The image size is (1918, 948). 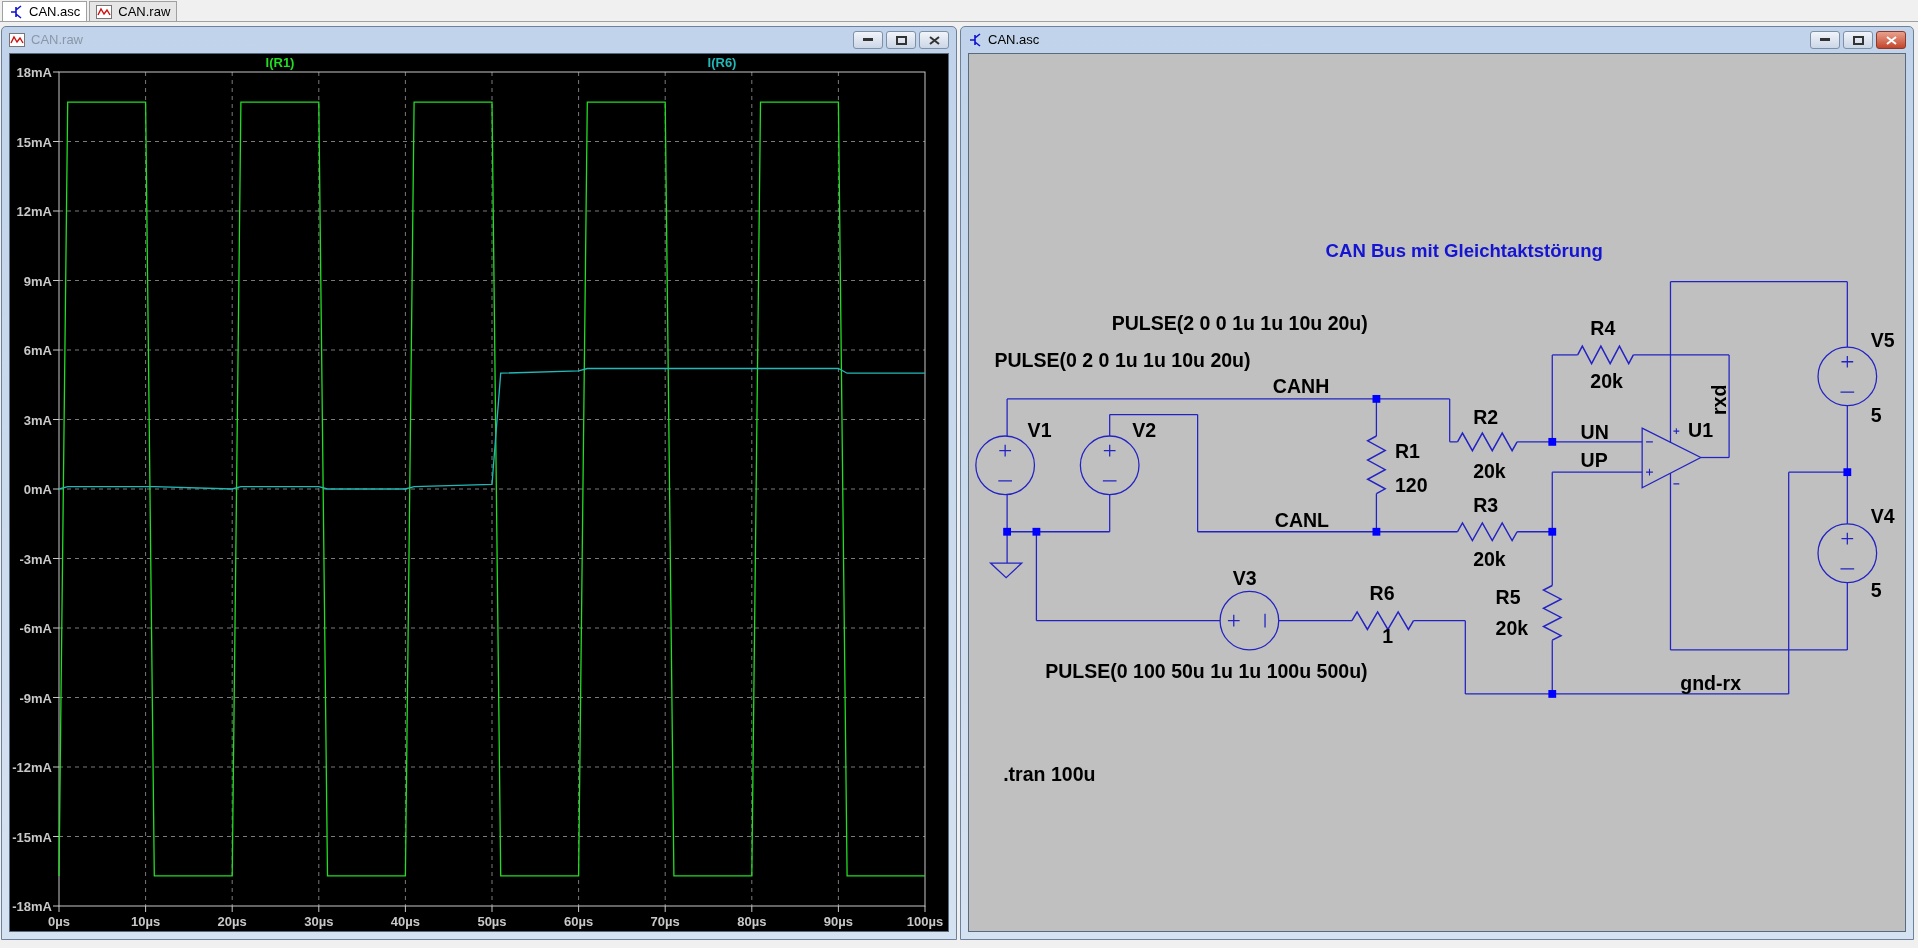 I want to click on component-label: V5, so click(x=1882, y=340).